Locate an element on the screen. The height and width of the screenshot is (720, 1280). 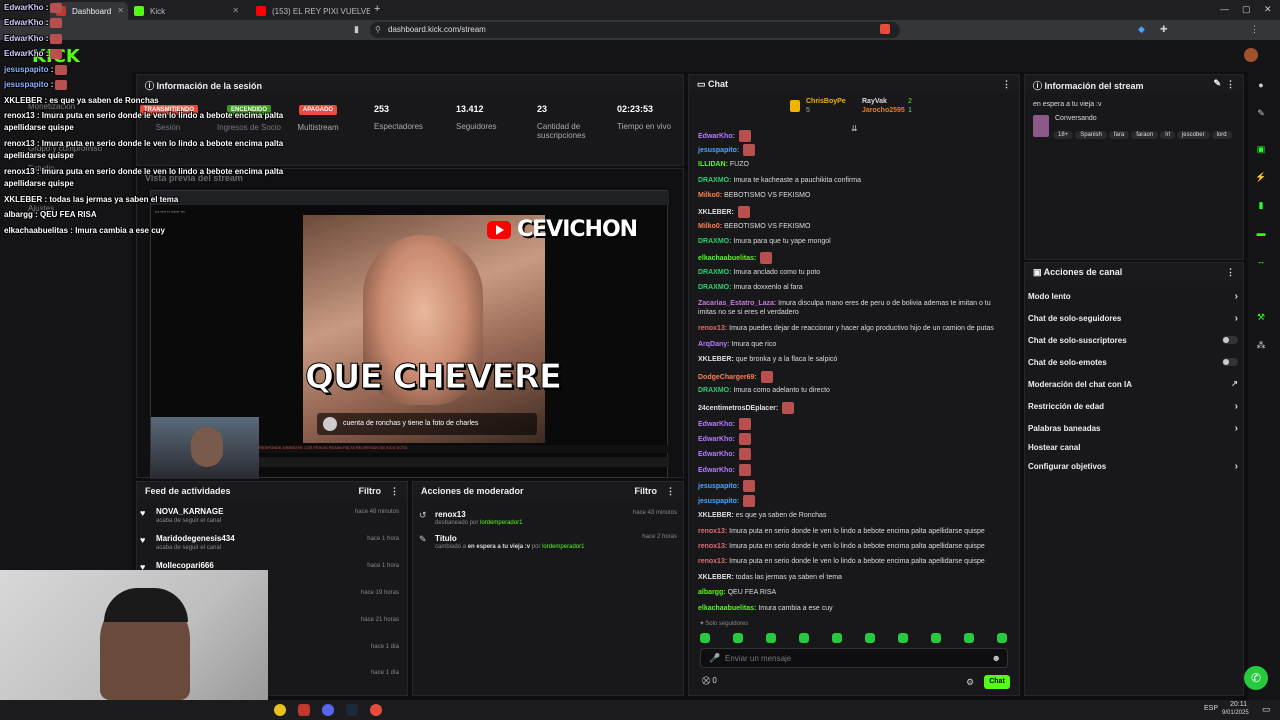
action-goals: Configurar objetivos › is located at coordinates (1133, 466).